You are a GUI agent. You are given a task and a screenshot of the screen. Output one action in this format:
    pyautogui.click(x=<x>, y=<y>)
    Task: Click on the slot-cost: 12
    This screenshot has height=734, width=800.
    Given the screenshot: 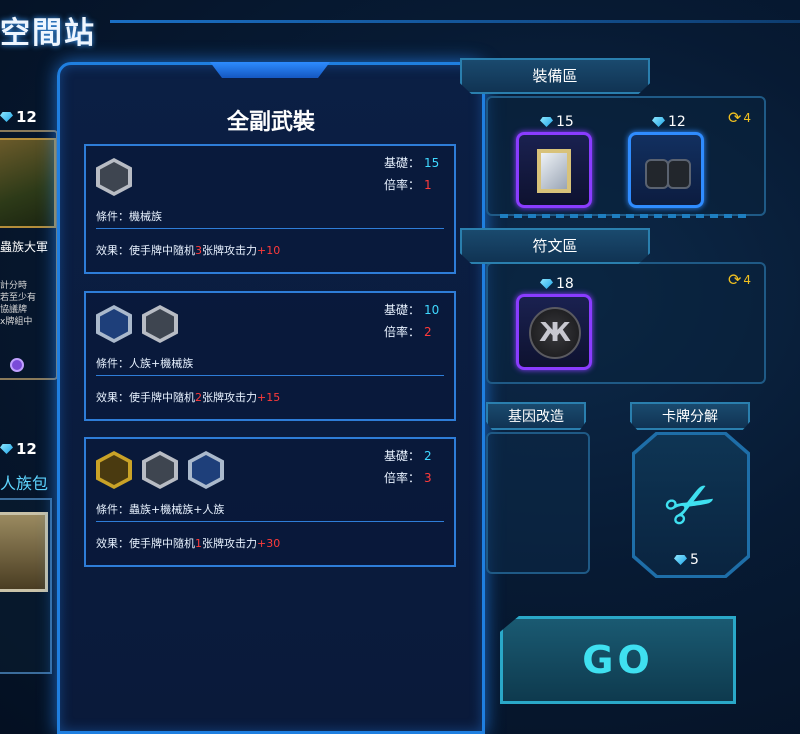 What is the action you would take?
    pyautogui.click(x=669, y=122)
    